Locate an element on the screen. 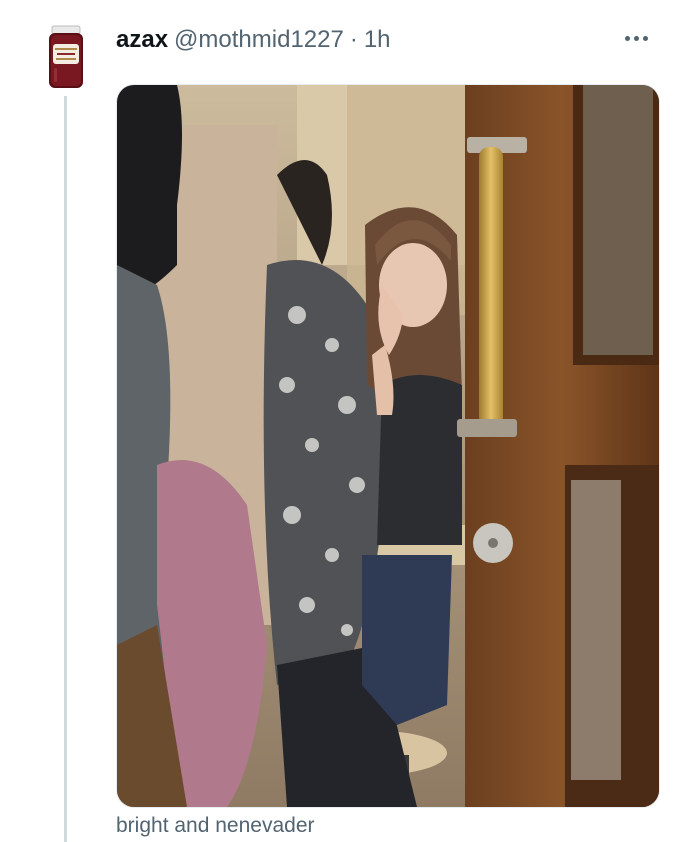 Image resolution: width=690 pixels, height=842 pixels. tweet-header: azax @mothmid1227 · 1h is located at coordinates (388, 40).